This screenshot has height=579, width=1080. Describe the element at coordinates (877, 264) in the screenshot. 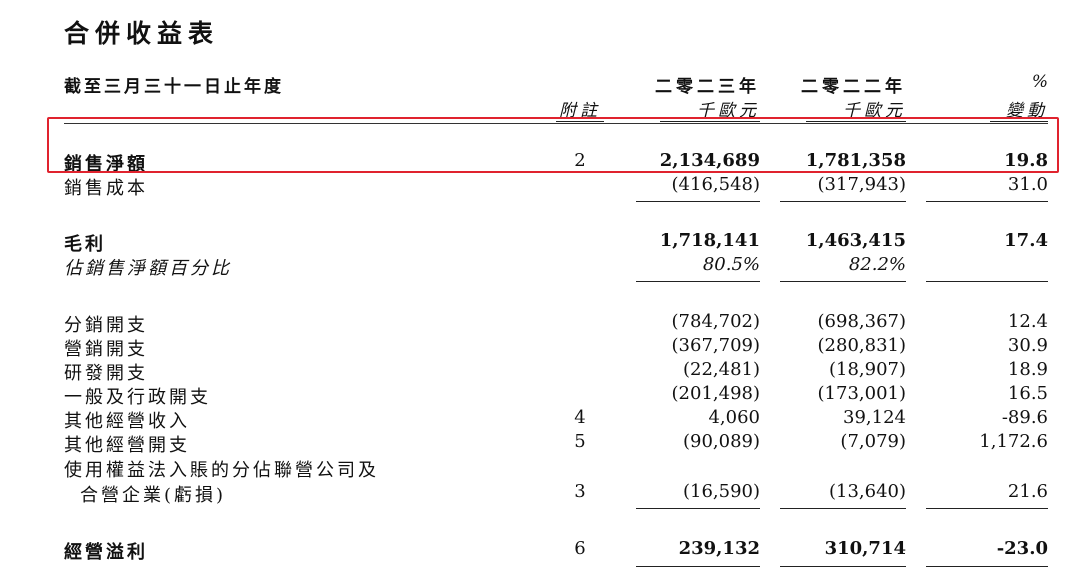

I see `row-value-2022: 82.2%` at that location.